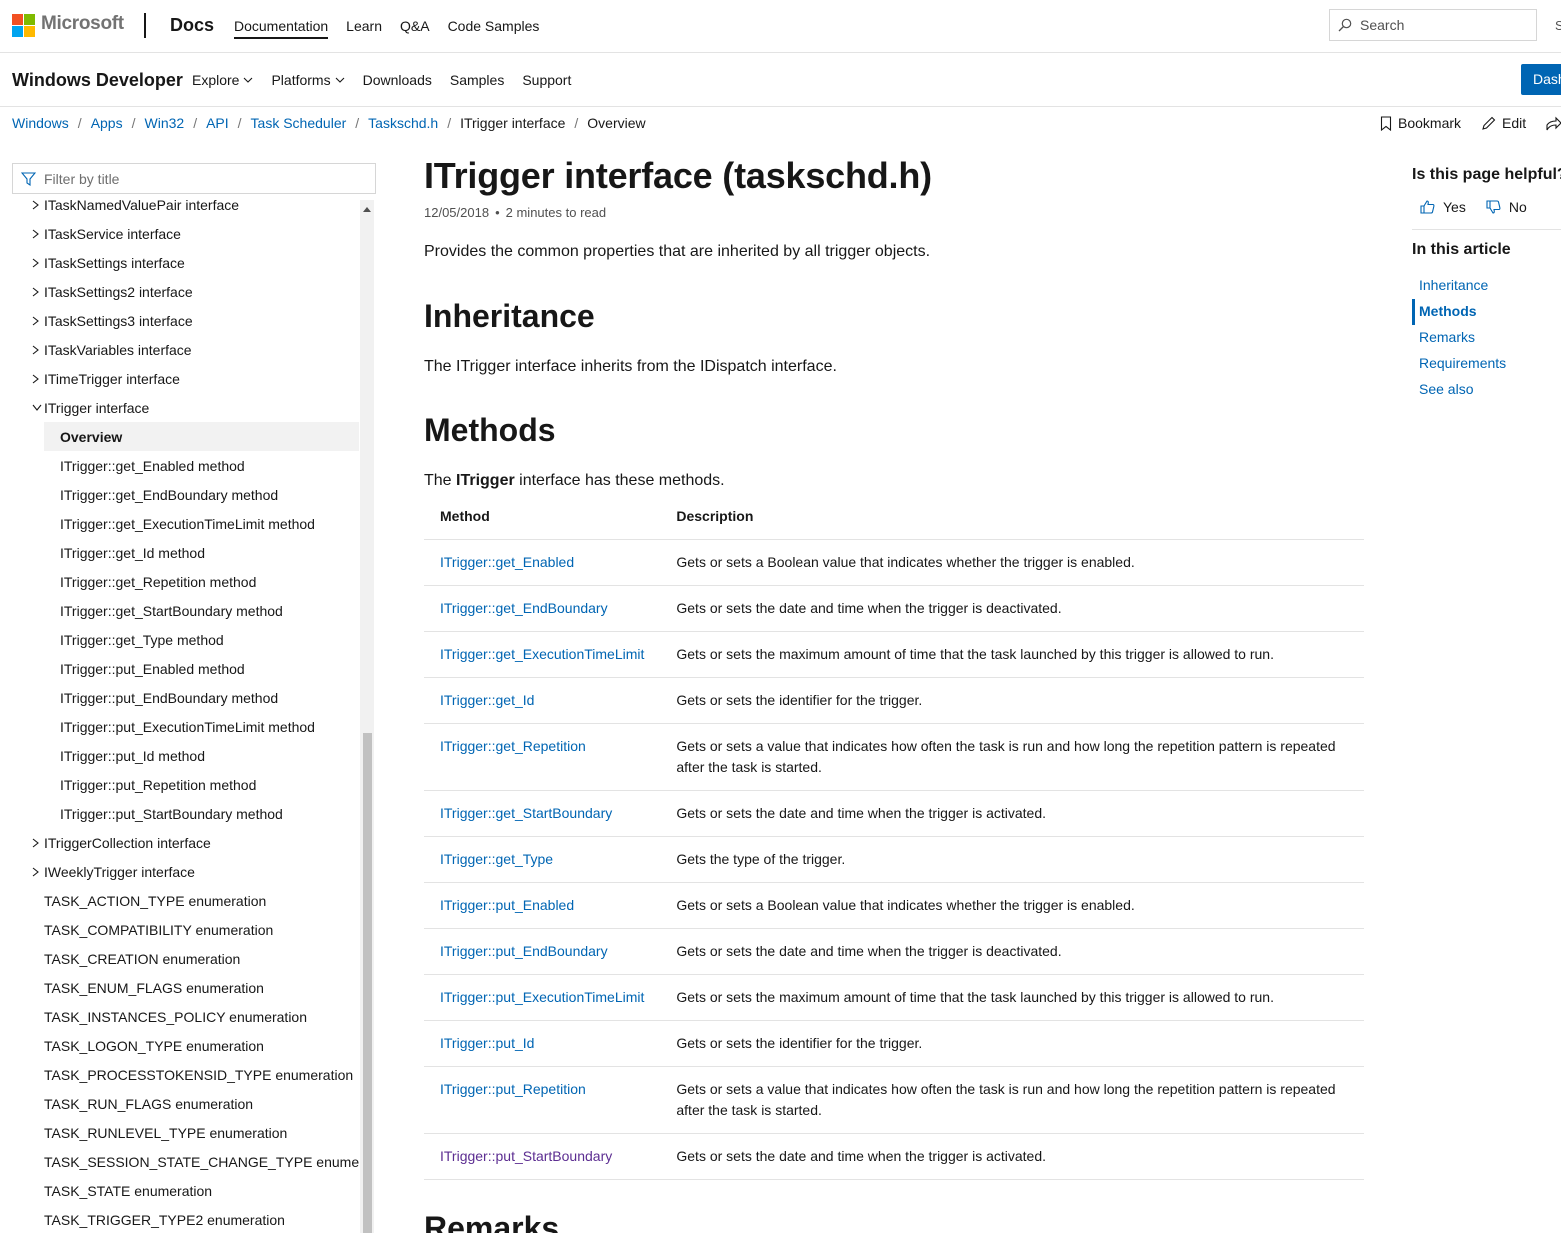 The width and height of the screenshot is (1561, 1233). Describe the element at coordinates (367, 209) in the screenshot. I see `scroll-up-arrow-icon` at that location.